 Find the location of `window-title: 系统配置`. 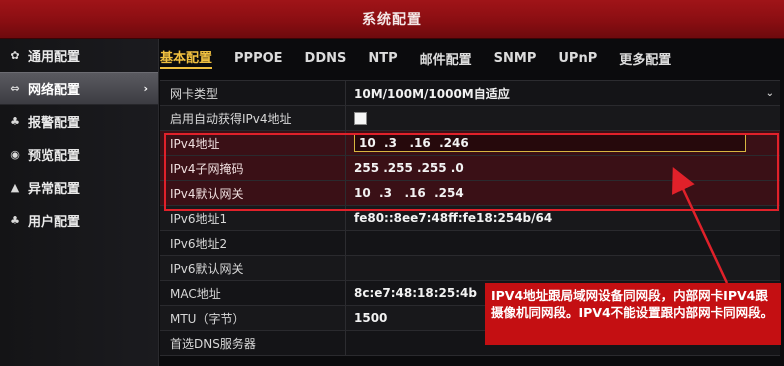

window-title: 系统配置 is located at coordinates (392, 20).